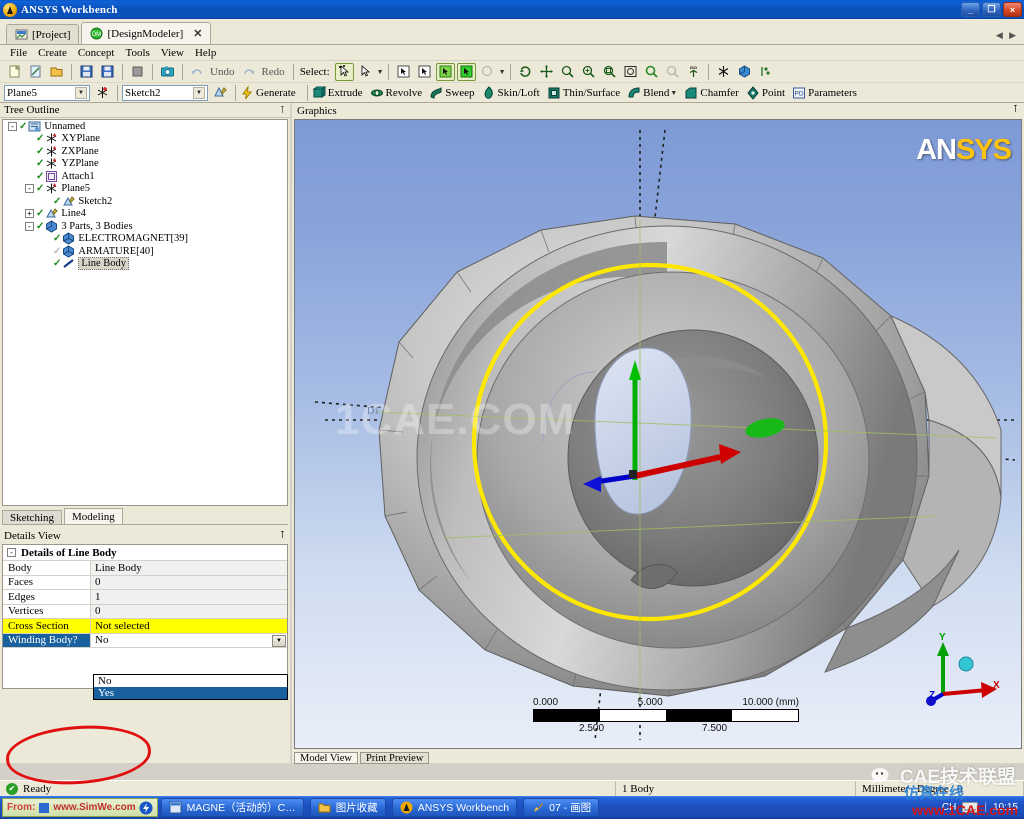 The image size is (1024, 819). I want to click on dropdown-option-no: No, so click(190, 681).